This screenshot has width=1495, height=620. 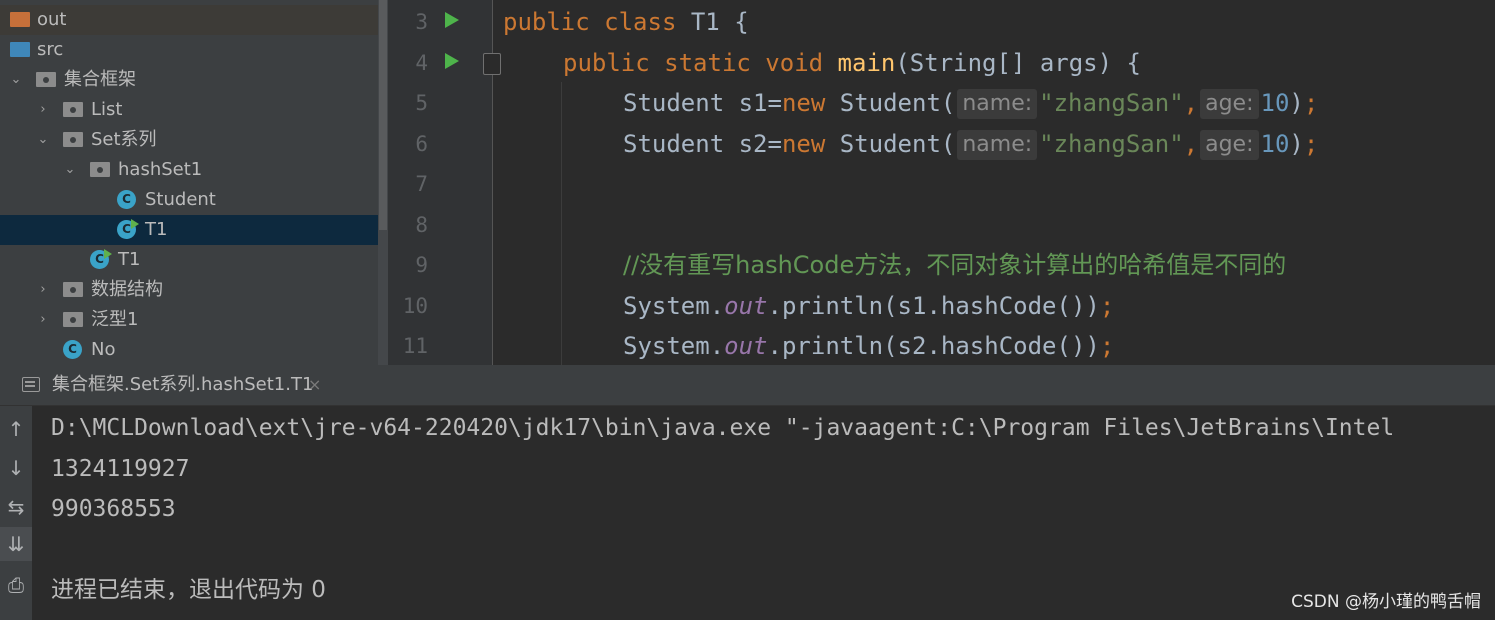 I want to click on tree-item-list: › List, so click(x=194, y=110).